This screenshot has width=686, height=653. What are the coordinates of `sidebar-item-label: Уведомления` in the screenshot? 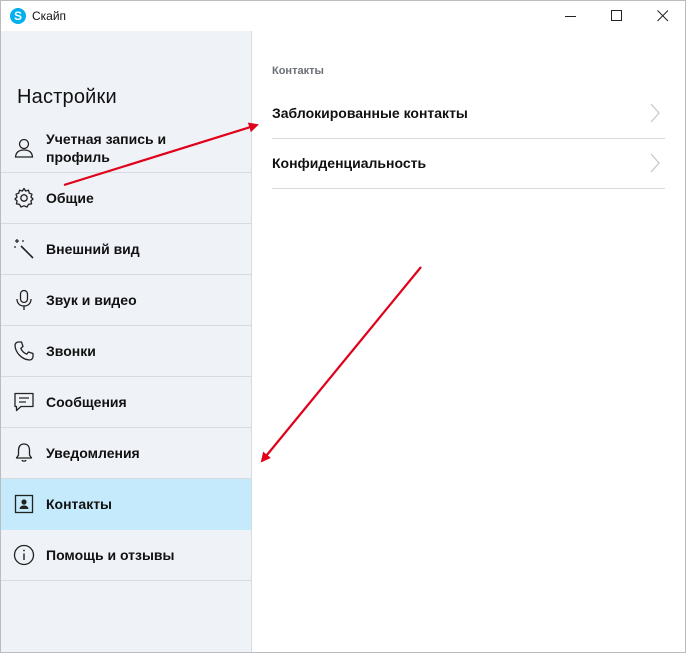 It's located at (93, 453).